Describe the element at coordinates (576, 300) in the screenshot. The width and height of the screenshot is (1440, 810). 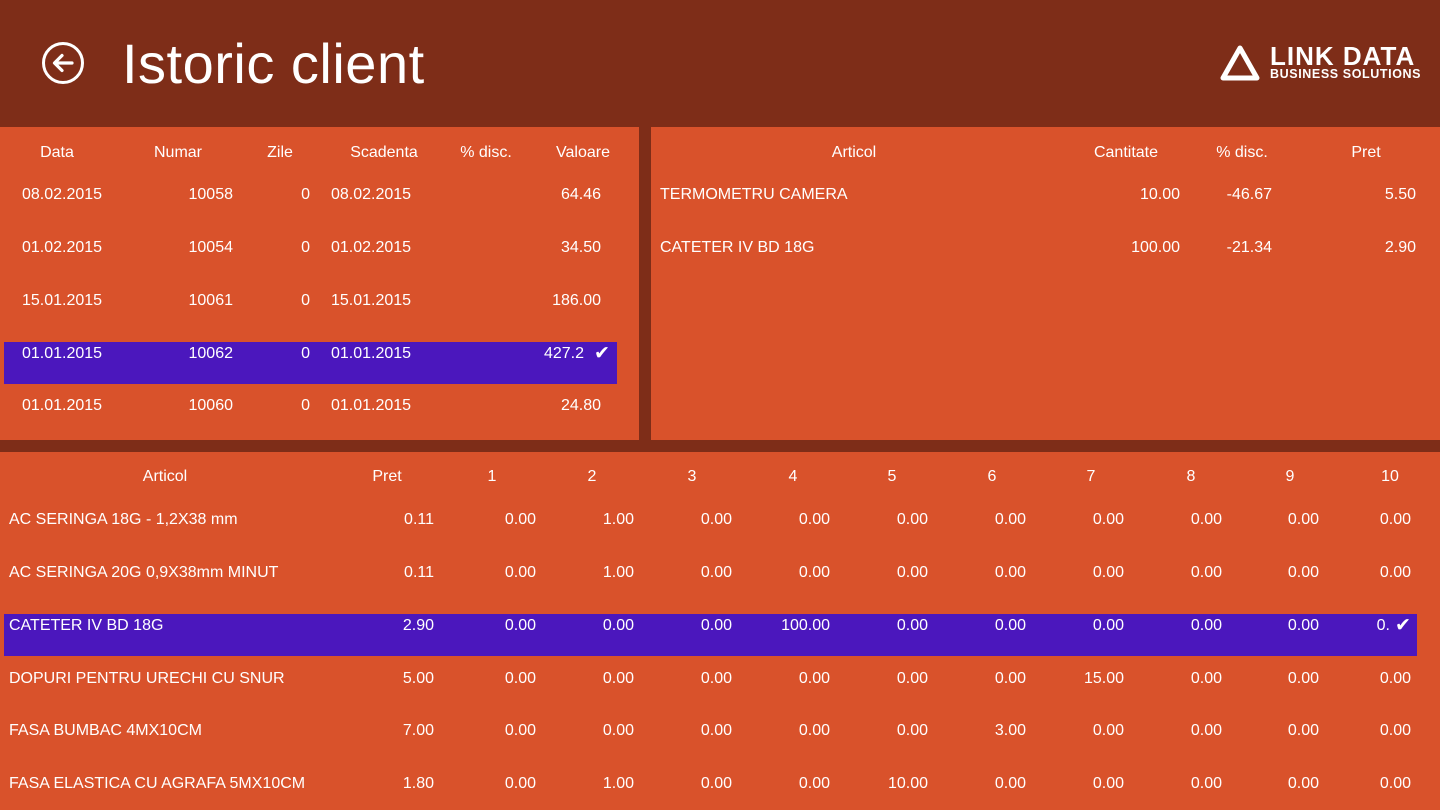
I see `invoice-value: 186.00` at that location.